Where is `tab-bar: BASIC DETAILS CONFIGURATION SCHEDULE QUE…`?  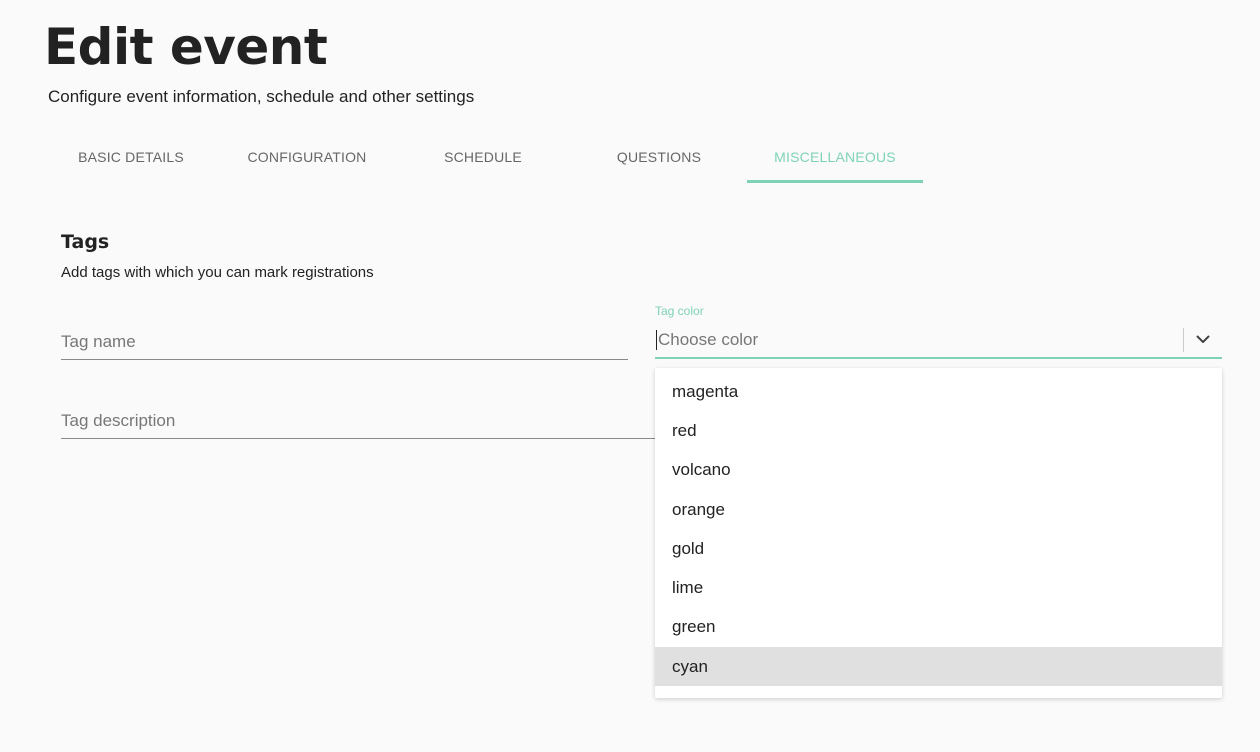 tab-bar: BASIC DETAILS CONFIGURATION SCHEDULE QUE… is located at coordinates (483, 157).